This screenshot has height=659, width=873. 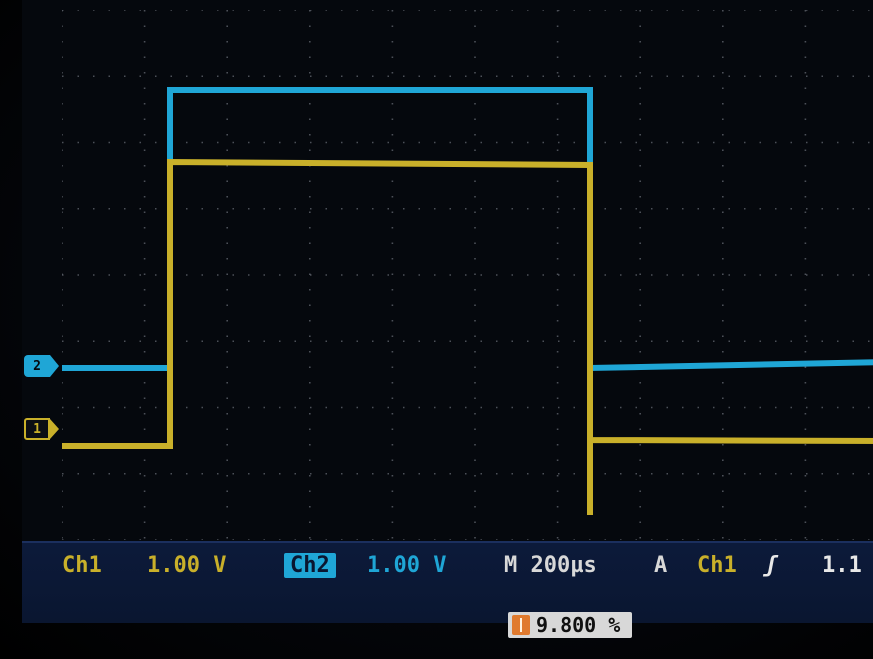 What do you see at coordinates (37, 366) in the screenshot?
I see `ch2-marker-label: 2` at bounding box center [37, 366].